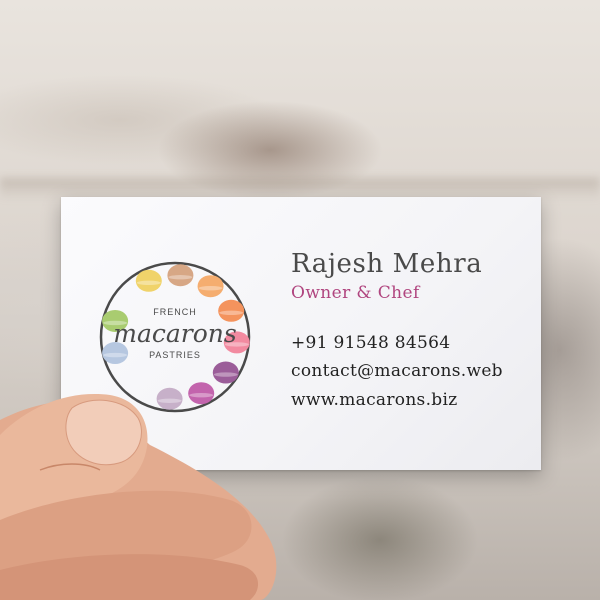  Describe the element at coordinates (175, 355) in the screenshot. I see `logo-bottom-text: PASTRIES` at that location.